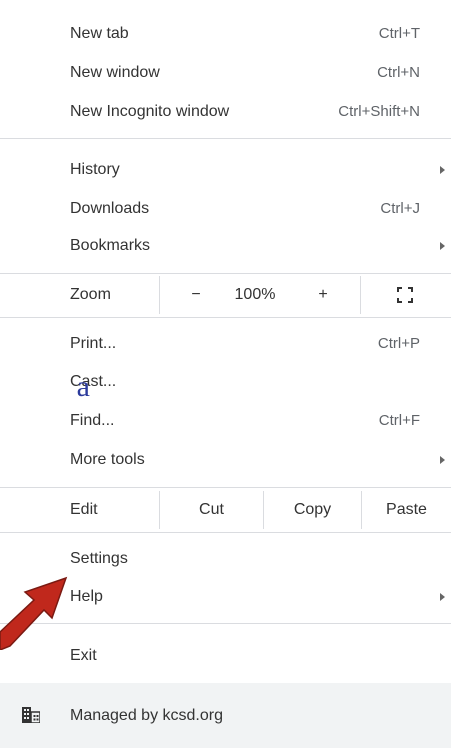 This screenshot has width=451, height=748. Describe the element at coordinates (312, 510) in the screenshot. I see `copy-button: Copy` at that location.